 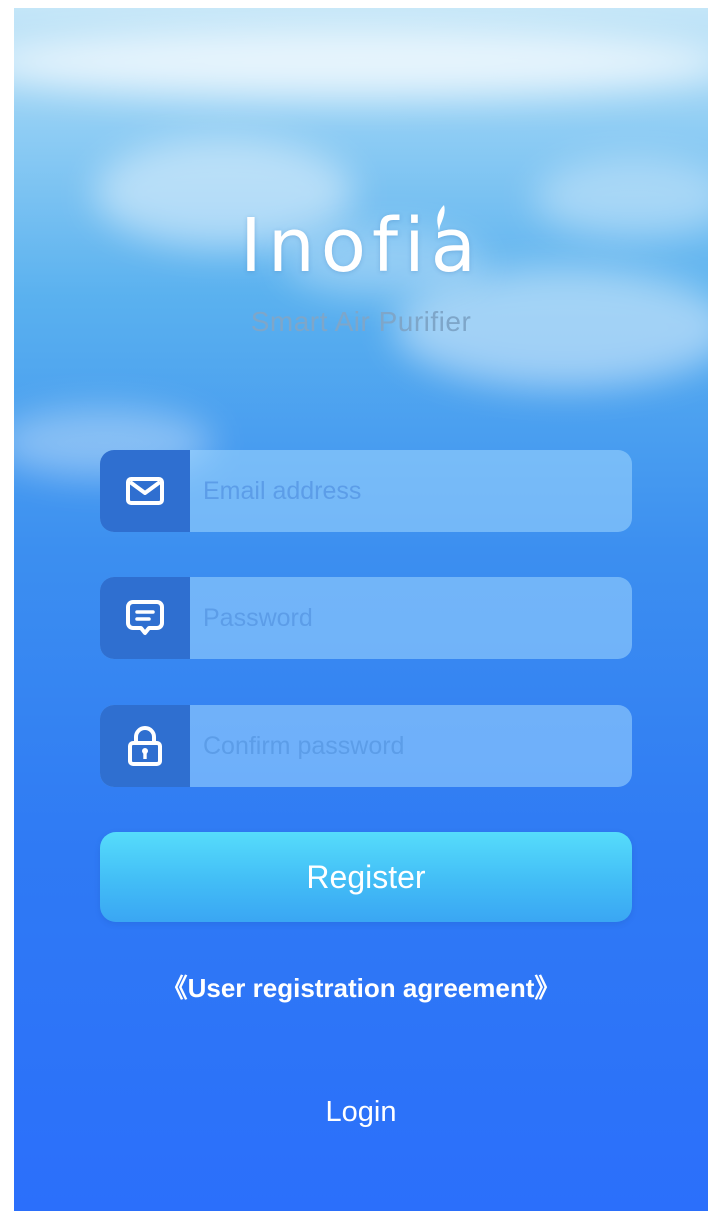 What do you see at coordinates (411, 746) in the screenshot?
I see `confirm-password-input` at bounding box center [411, 746].